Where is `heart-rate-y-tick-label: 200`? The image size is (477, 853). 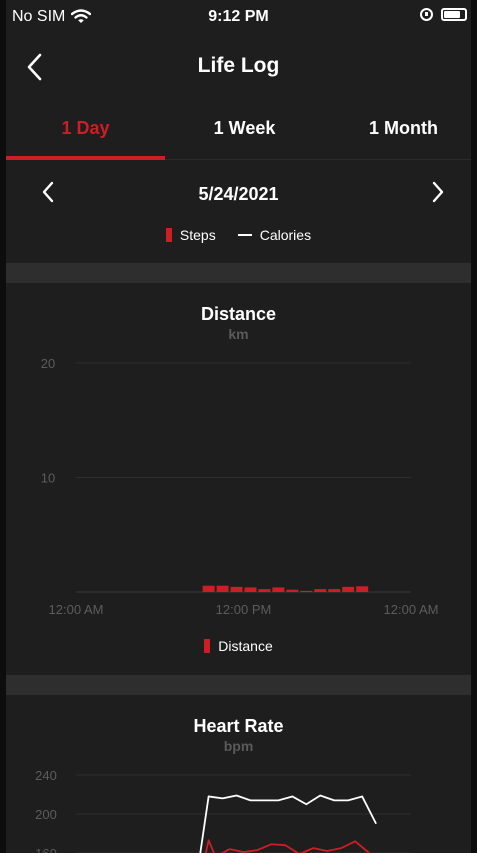 heart-rate-y-tick-label: 200 is located at coordinates (46, 814).